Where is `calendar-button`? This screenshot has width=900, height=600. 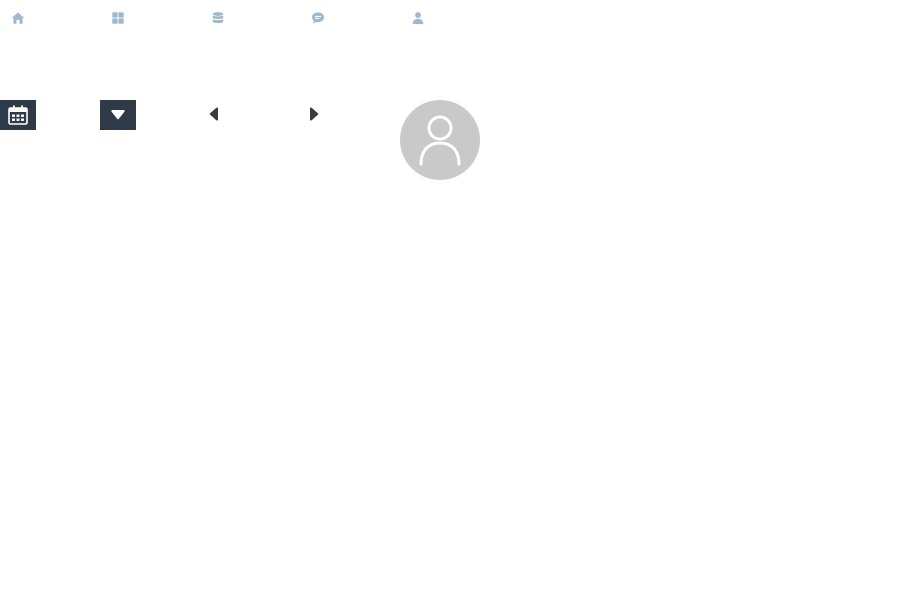
calendar-button is located at coordinates (18, 115).